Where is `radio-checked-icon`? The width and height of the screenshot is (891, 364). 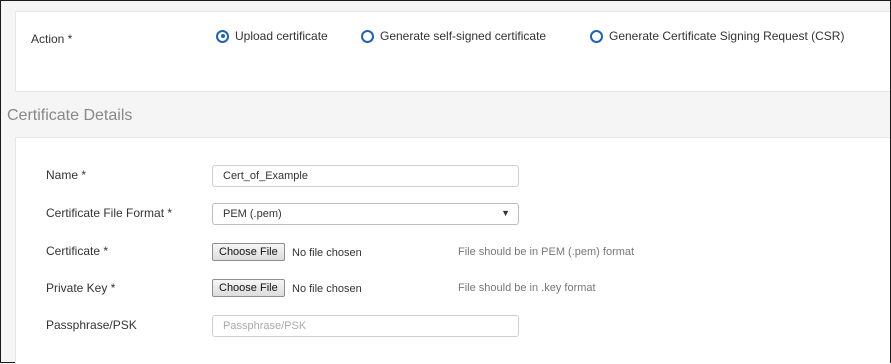
radio-checked-icon is located at coordinates (222, 36).